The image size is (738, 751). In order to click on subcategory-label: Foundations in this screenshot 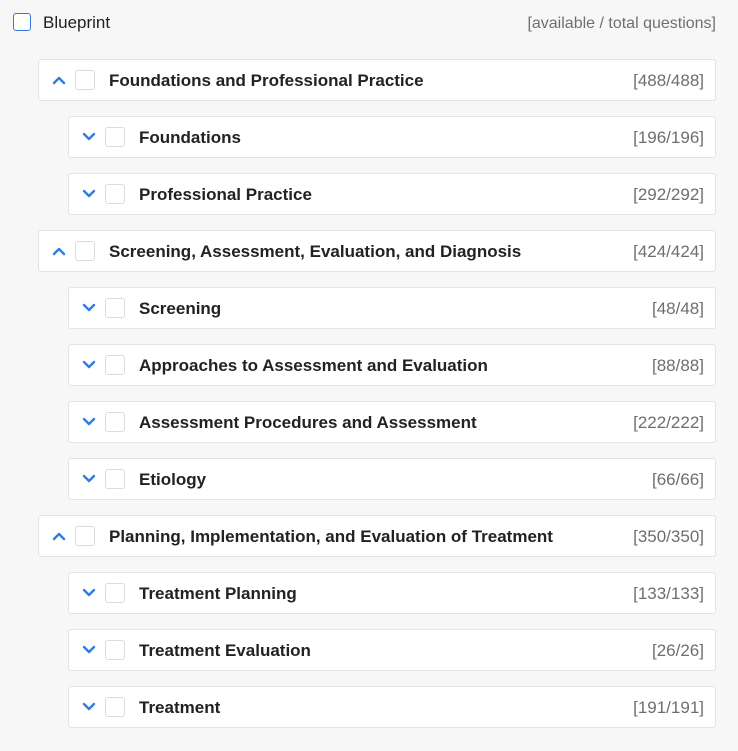, I will do `click(190, 137)`.